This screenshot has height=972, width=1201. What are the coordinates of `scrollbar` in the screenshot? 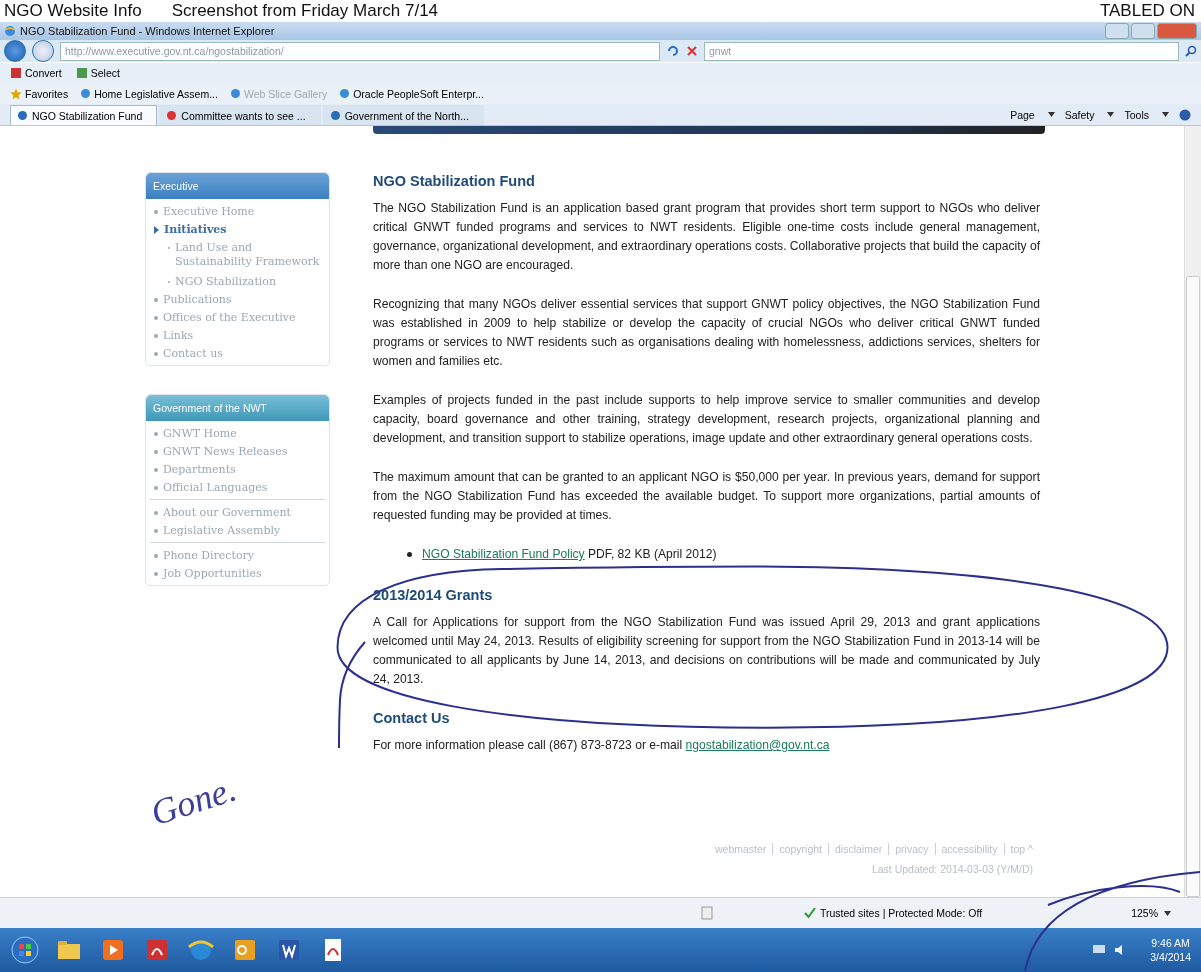 It's located at (1192, 511).